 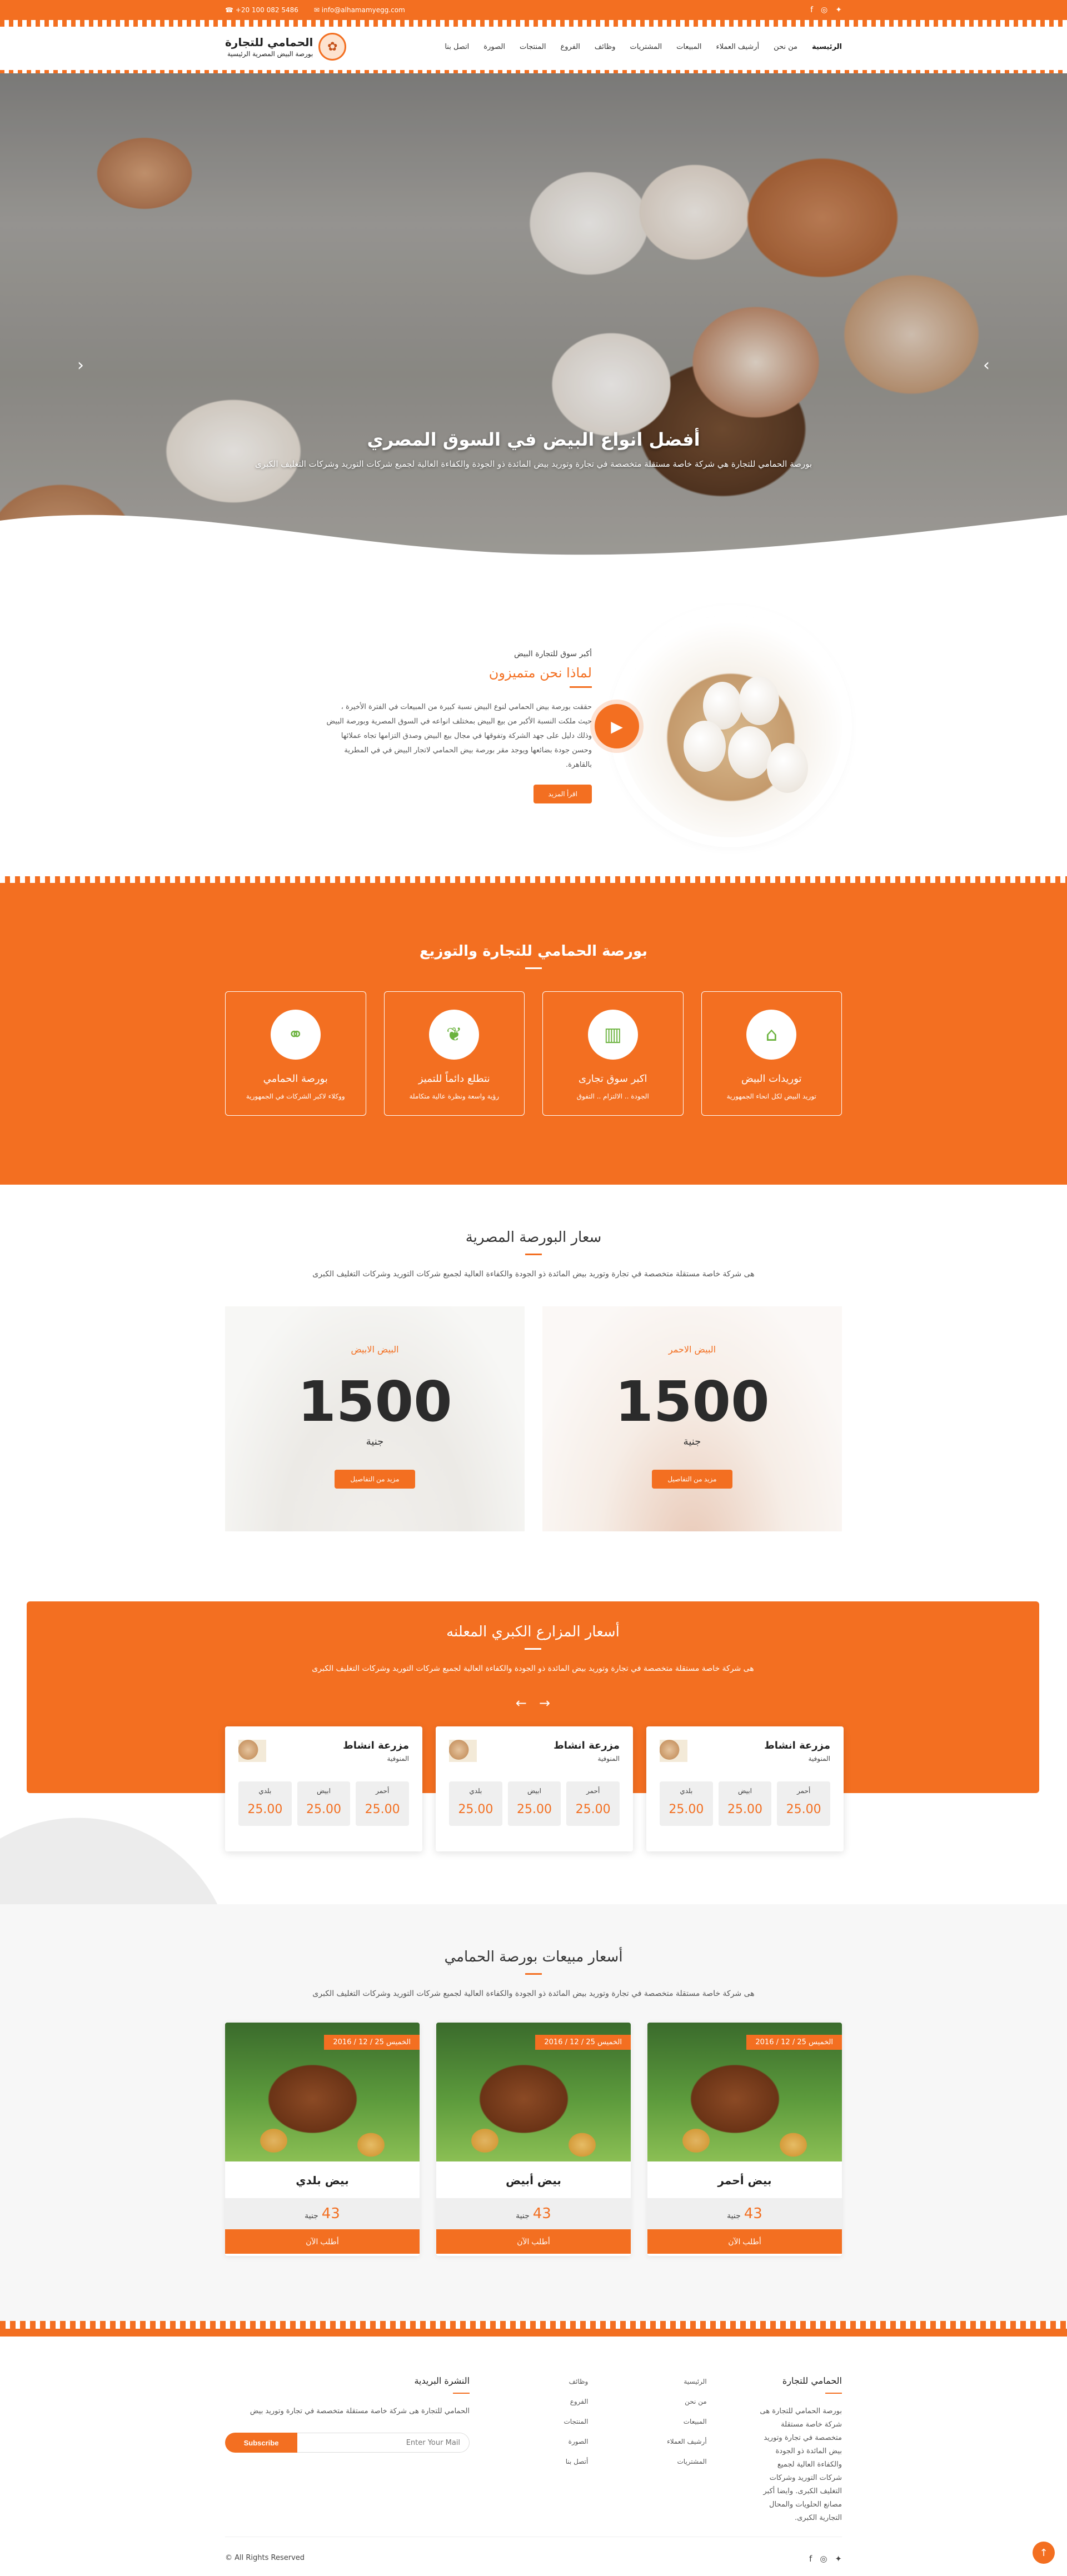 What do you see at coordinates (617, 726) in the screenshot?
I see `video-play-icon: ▶` at bounding box center [617, 726].